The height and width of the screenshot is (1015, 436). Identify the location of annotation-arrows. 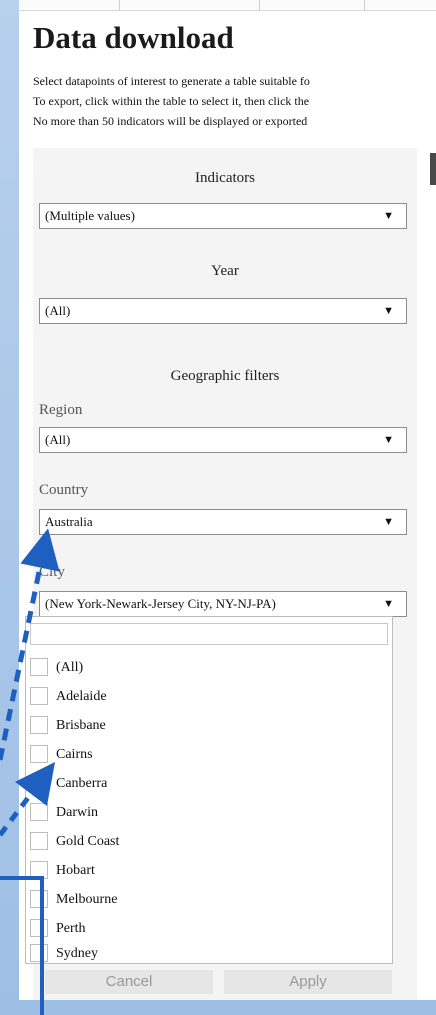
(30, 771).